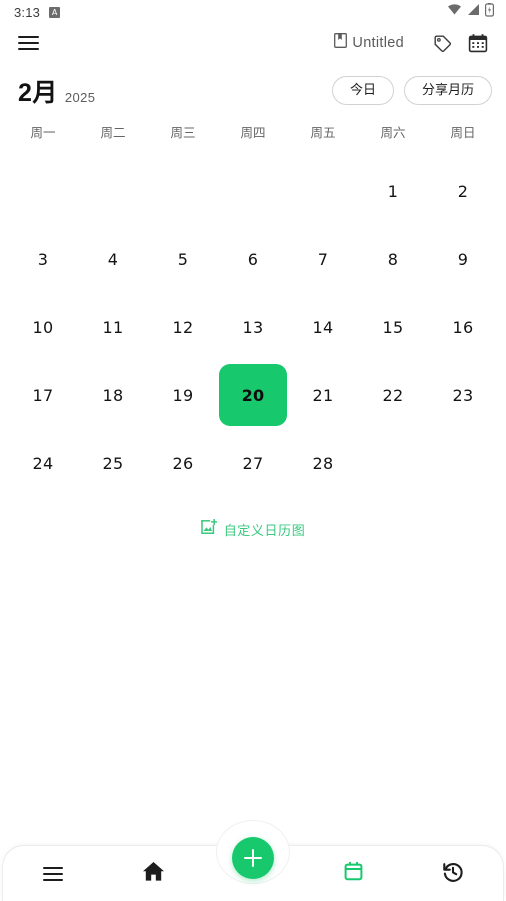 The image size is (506, 901). I want to click on calendar-day: 13, so click(253, 327).